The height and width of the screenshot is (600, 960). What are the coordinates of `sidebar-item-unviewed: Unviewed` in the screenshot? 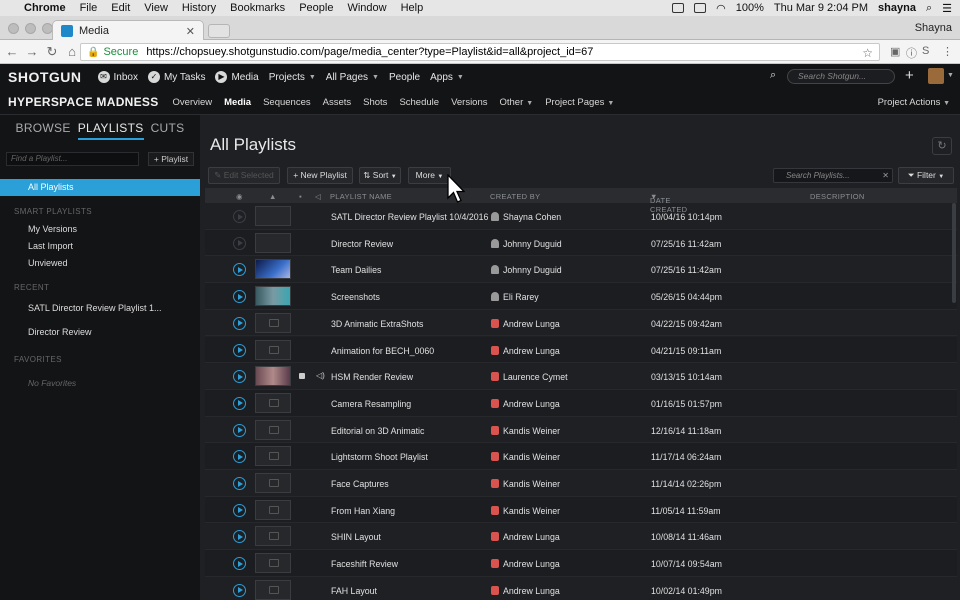 It's located at (48, 263).